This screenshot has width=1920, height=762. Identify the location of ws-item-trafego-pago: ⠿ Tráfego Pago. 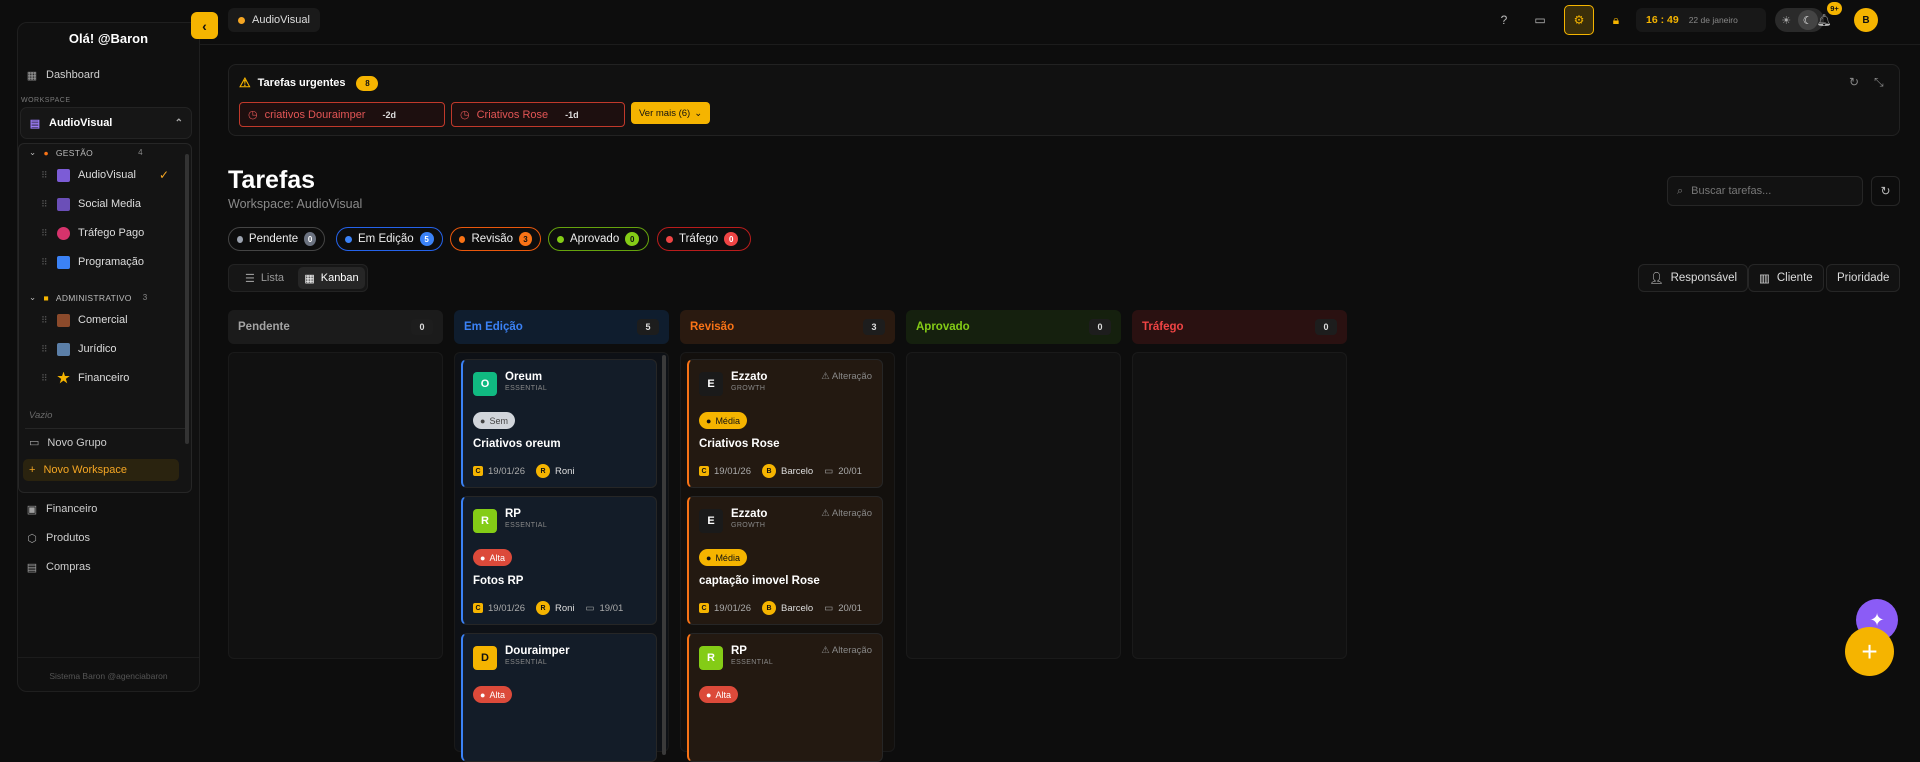
(92, 233).